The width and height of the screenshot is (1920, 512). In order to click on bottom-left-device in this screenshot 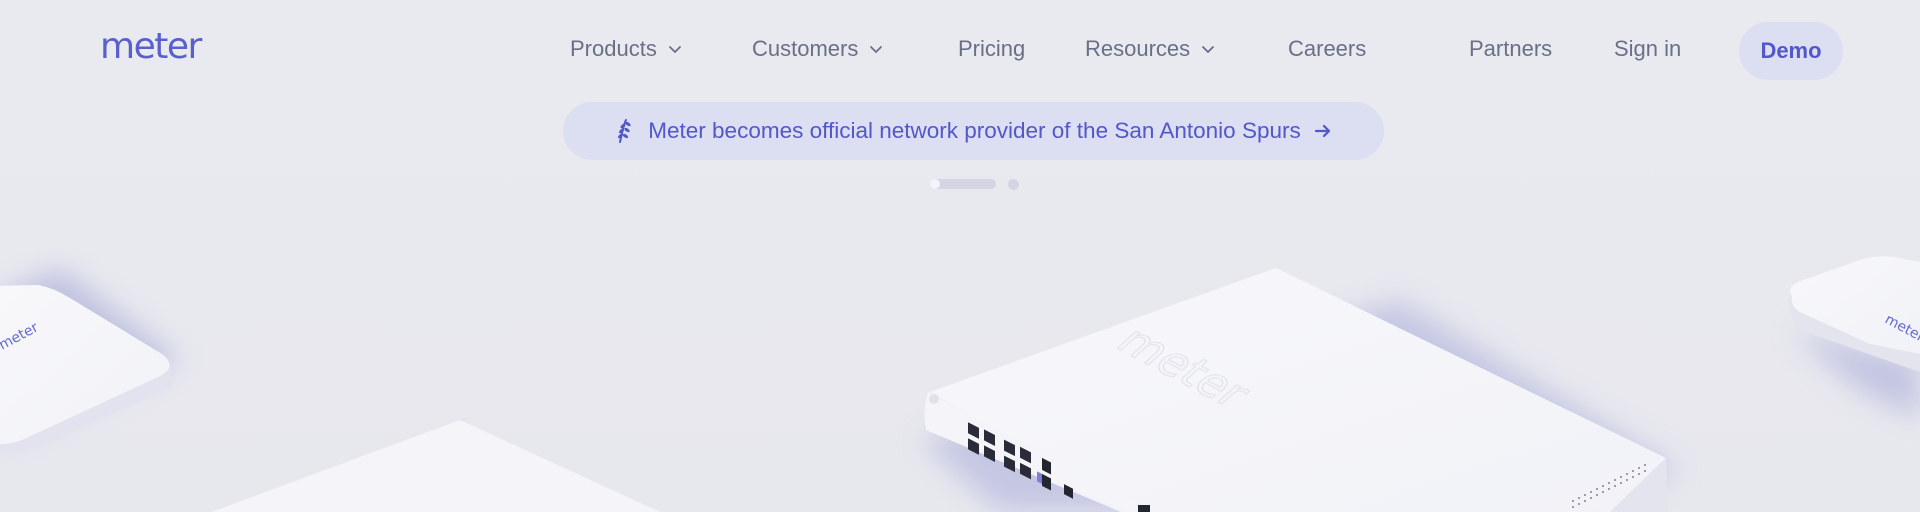, I will do `click(436, 464)`.